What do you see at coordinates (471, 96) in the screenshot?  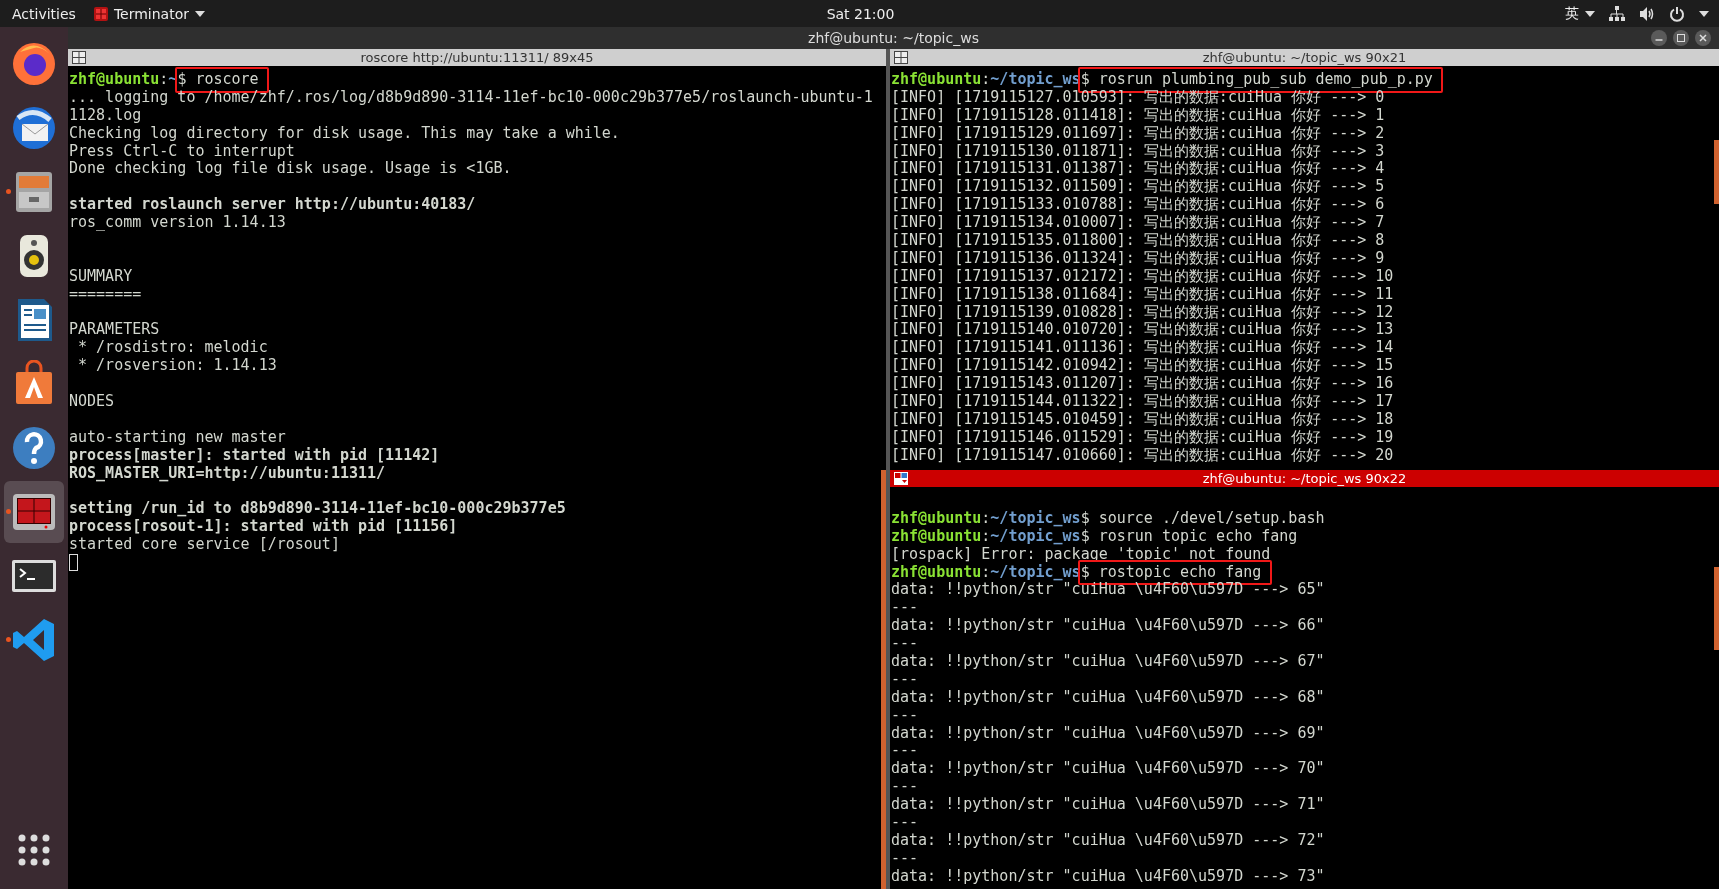 I see `terminal-line: ... logging to /home/zhf/.ros/log/d8b9d890-3114-11ef-bc10-000c29b377e5/roslaunch-ubuntu-1` at bounding box center [471, 96].